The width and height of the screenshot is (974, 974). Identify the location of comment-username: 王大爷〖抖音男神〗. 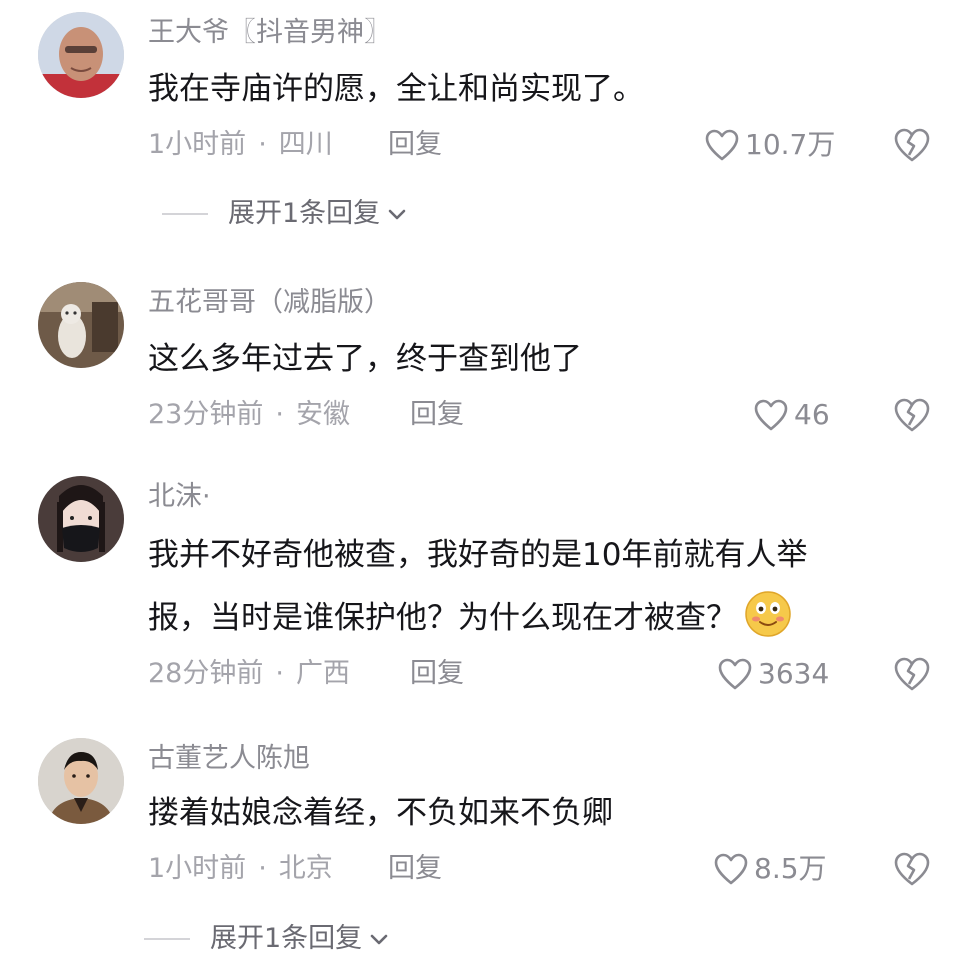
(269, 33).